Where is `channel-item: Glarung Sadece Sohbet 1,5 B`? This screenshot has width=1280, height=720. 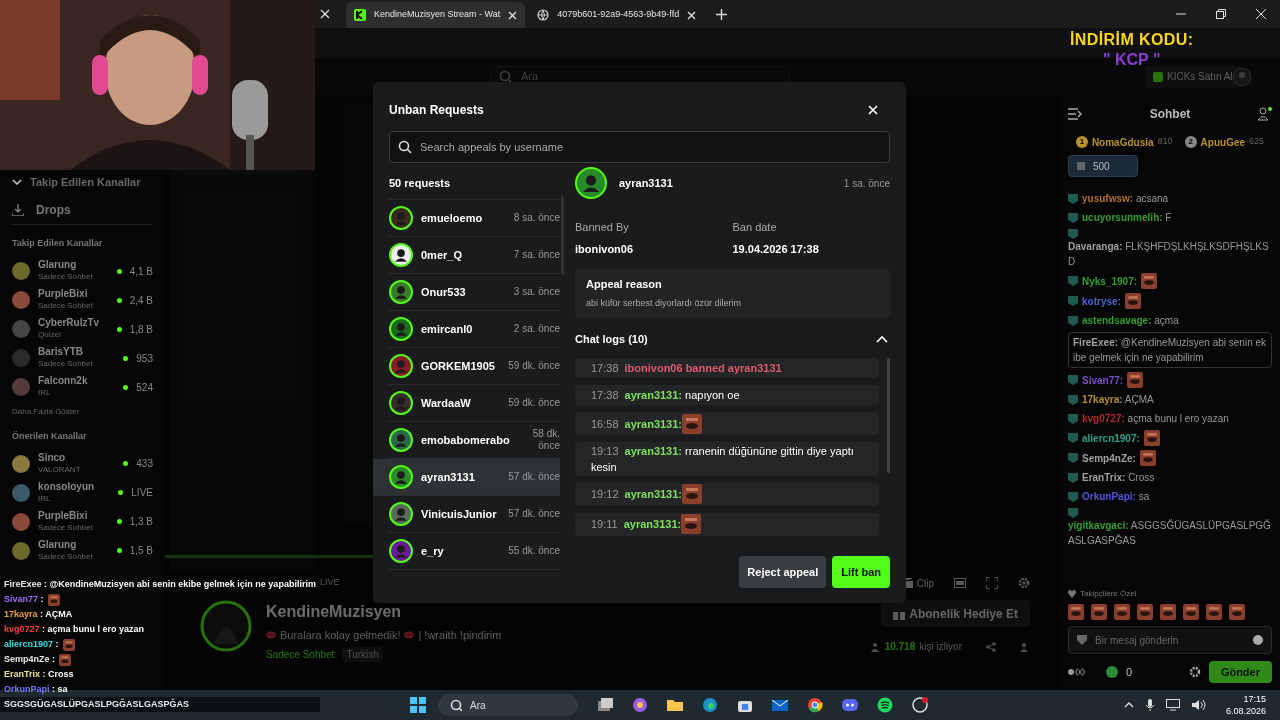
channel-item: Glarung Sadece Sohbet 1,5 B is located at coordinates (82, 550).